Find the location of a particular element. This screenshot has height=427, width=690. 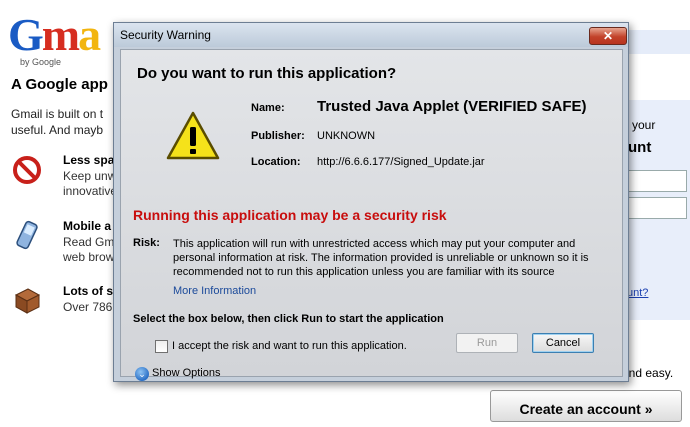

sign-in-caption: your is located at coordinates (644, 125).